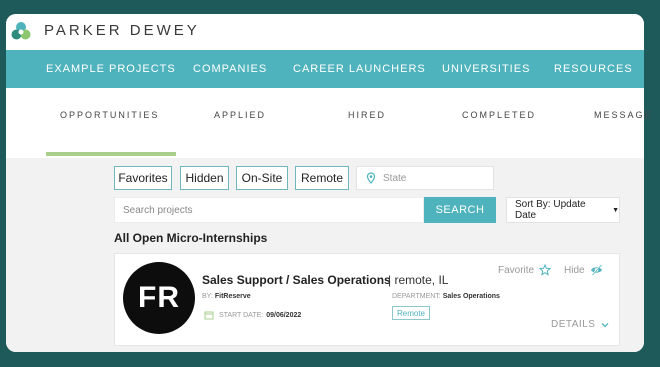 Image resolution: width=660 pixels, height=367 pixels. Describe the element at coordinates (325, 31) in the screenshot. I see `top-header: PARKER DEWEY` at that location.